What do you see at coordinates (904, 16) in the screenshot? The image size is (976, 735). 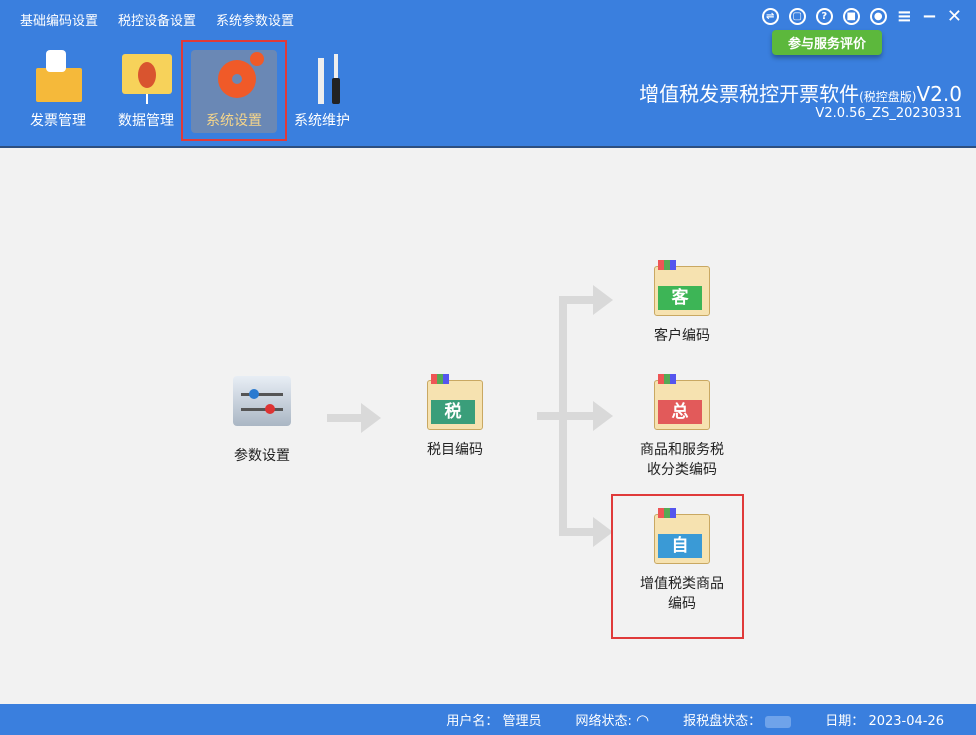 I see `menu-icon: ≡` at bounding box center [904, 16].